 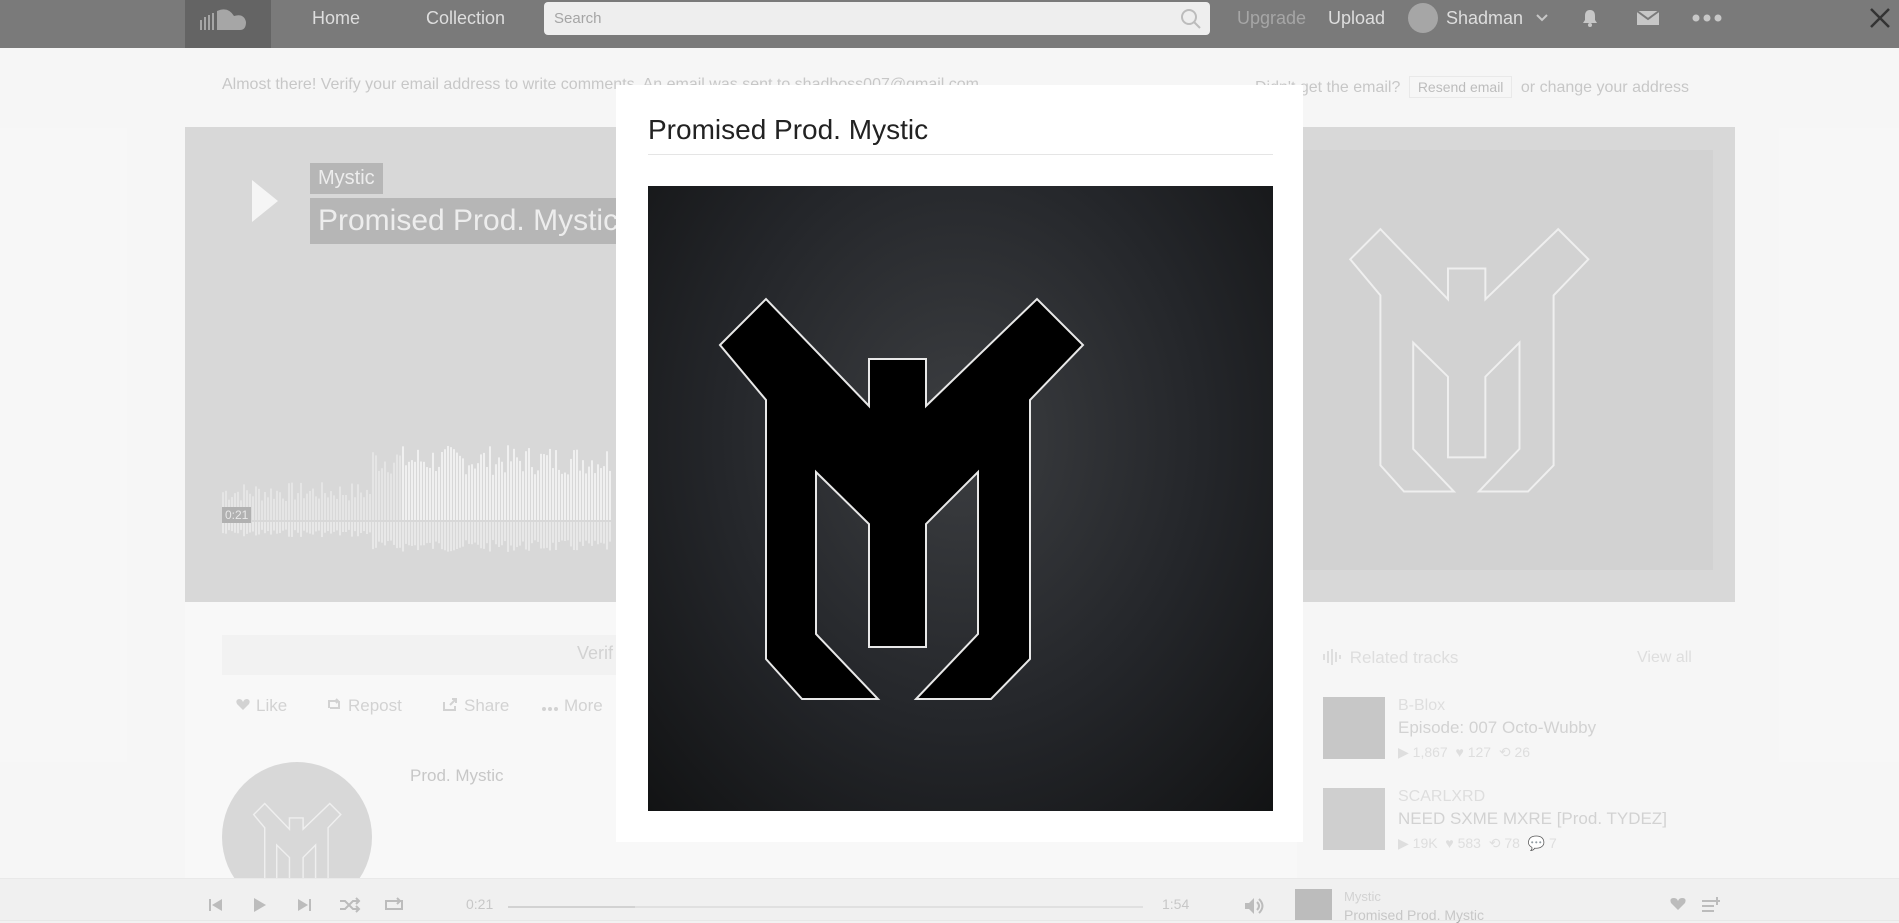 What do you see at coordinates (788, 129) in the screenshot?
I see `modal-title: Promised Prod. Mystic` at bounding box center [788, 129].